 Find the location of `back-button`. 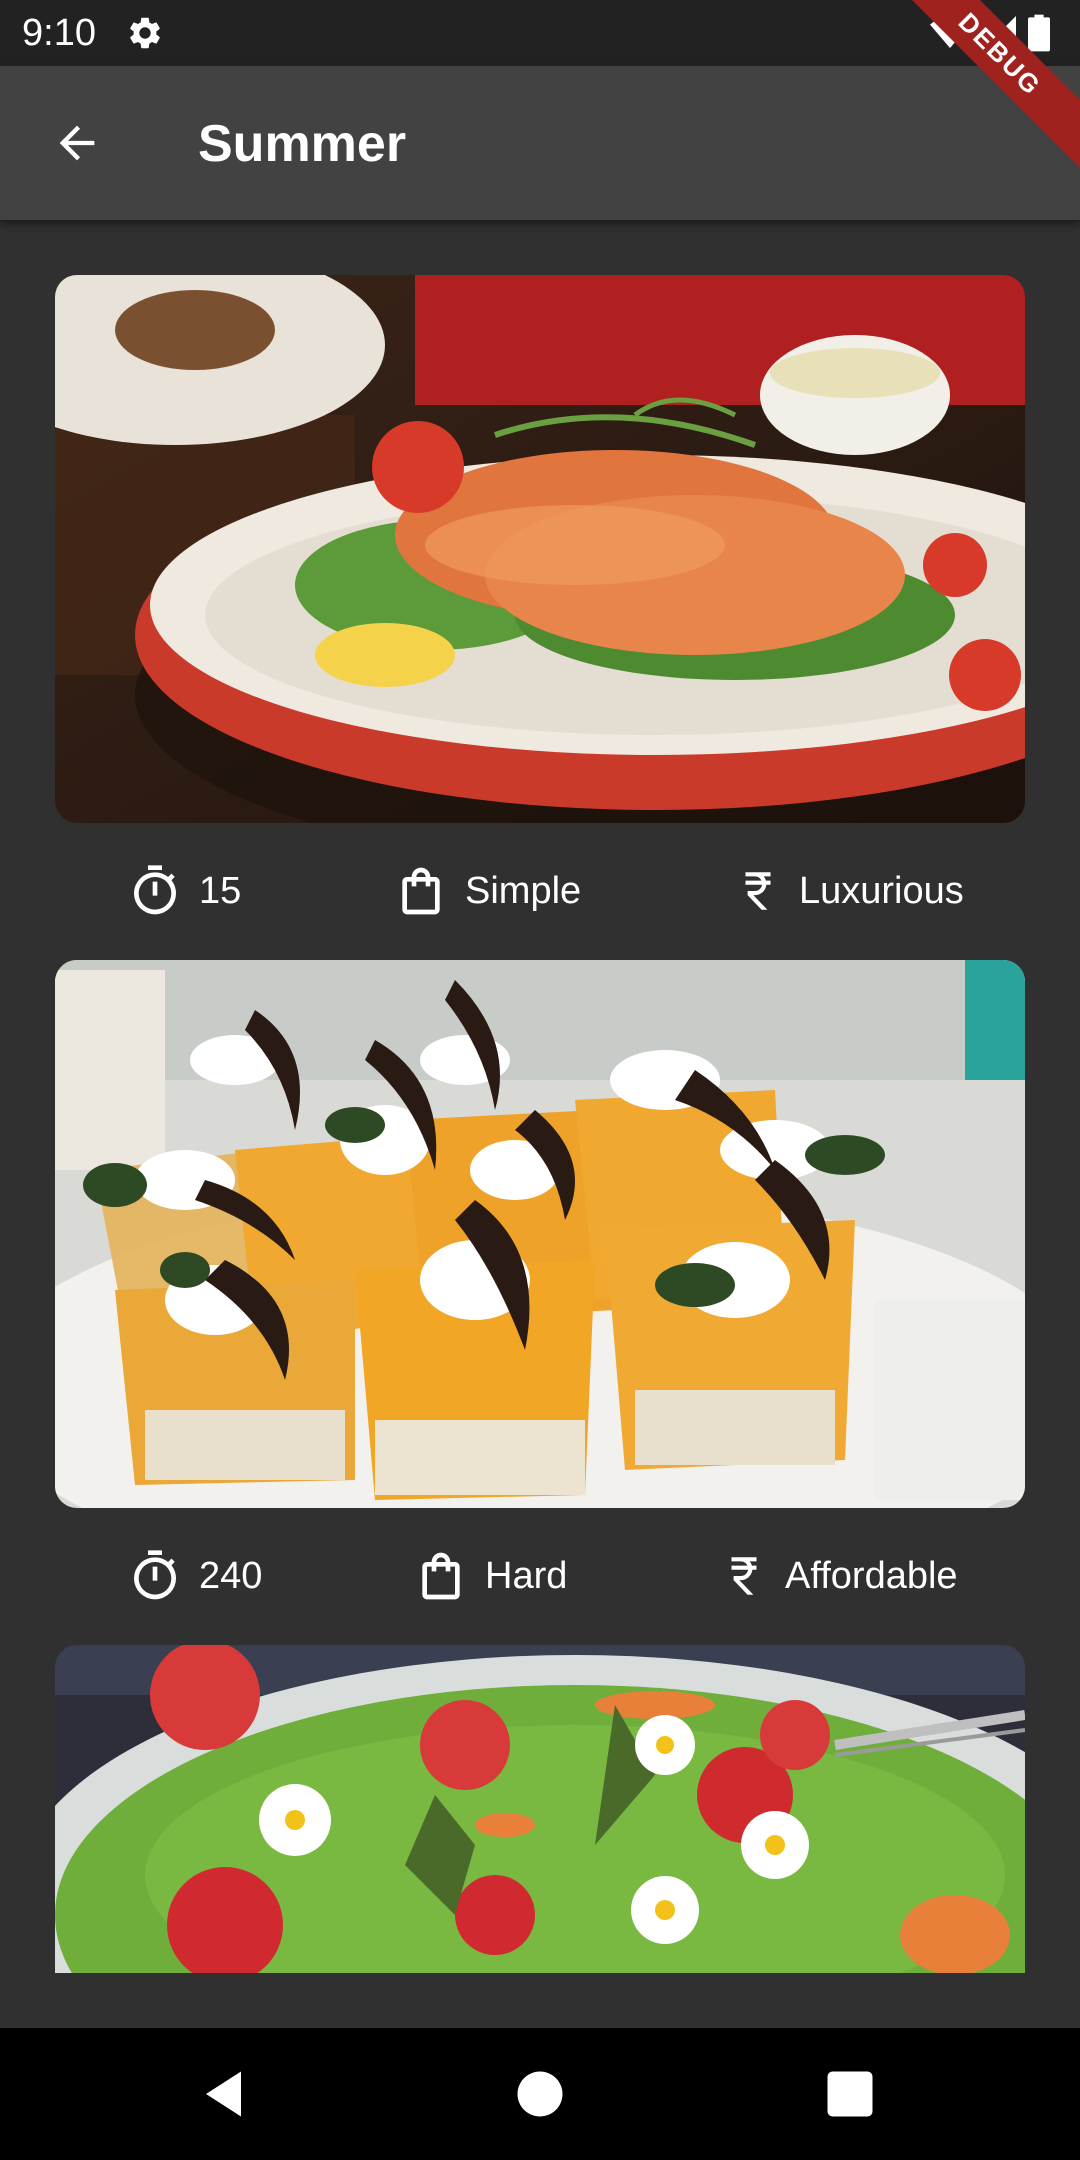

back-button is located at coordinates (77, 143).